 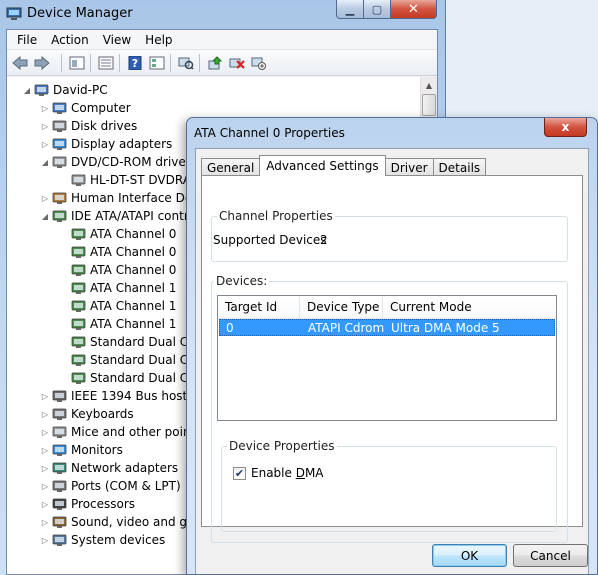 I want to click on window-title: Device Manager, so click(x=80, y=13).